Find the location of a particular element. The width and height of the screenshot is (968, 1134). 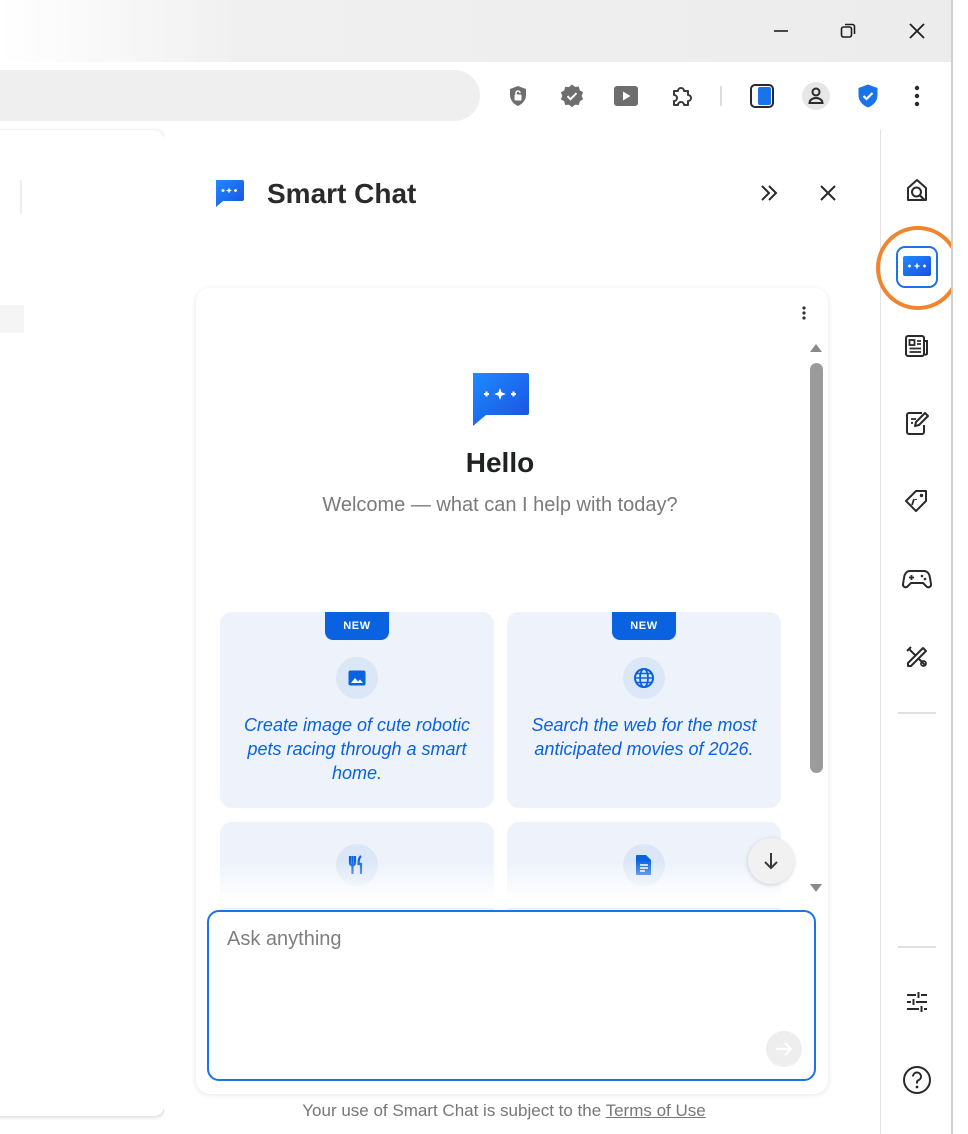

lock-shield-button is located at coordinates (518, 96).